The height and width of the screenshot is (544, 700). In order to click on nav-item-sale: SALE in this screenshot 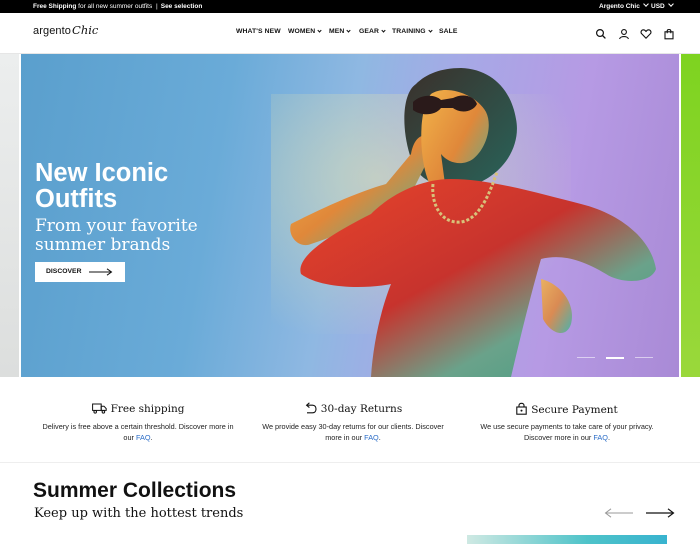, I will do `click(448, 31)`.